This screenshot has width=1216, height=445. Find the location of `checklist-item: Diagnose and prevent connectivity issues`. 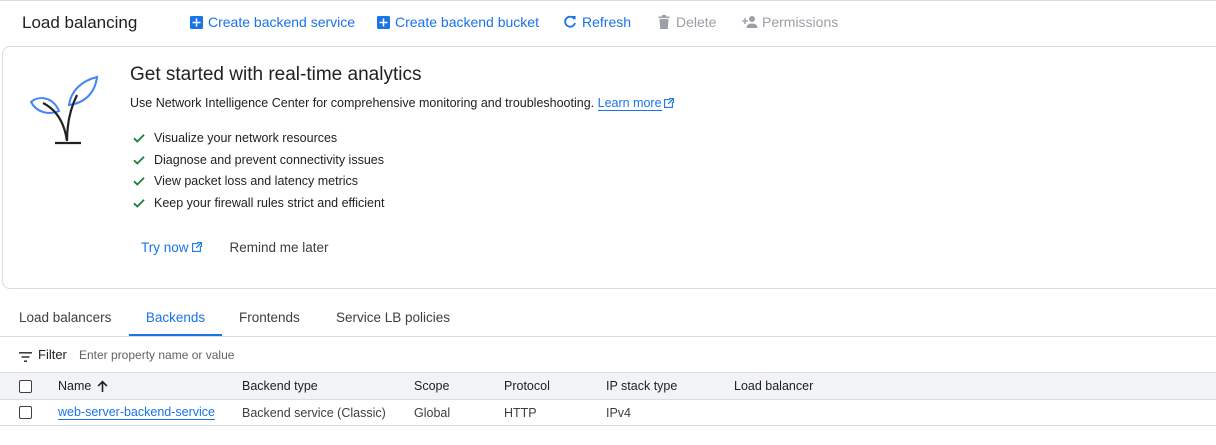

checklist-item: Diagnose and prevent connectivity issues is located at coordinates (258, 160).